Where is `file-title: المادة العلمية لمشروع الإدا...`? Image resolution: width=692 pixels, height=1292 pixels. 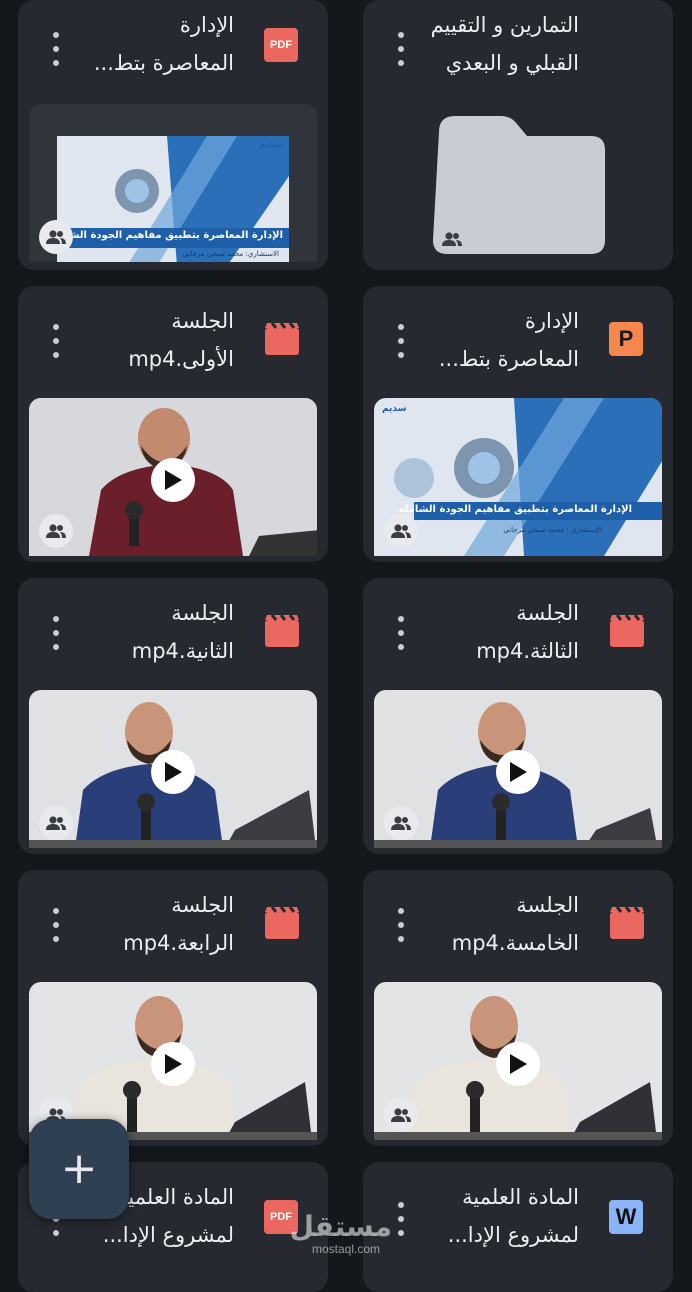
file-title: المادة العلمية لمشروع الإدا... is located at coordinates (513, 1216).